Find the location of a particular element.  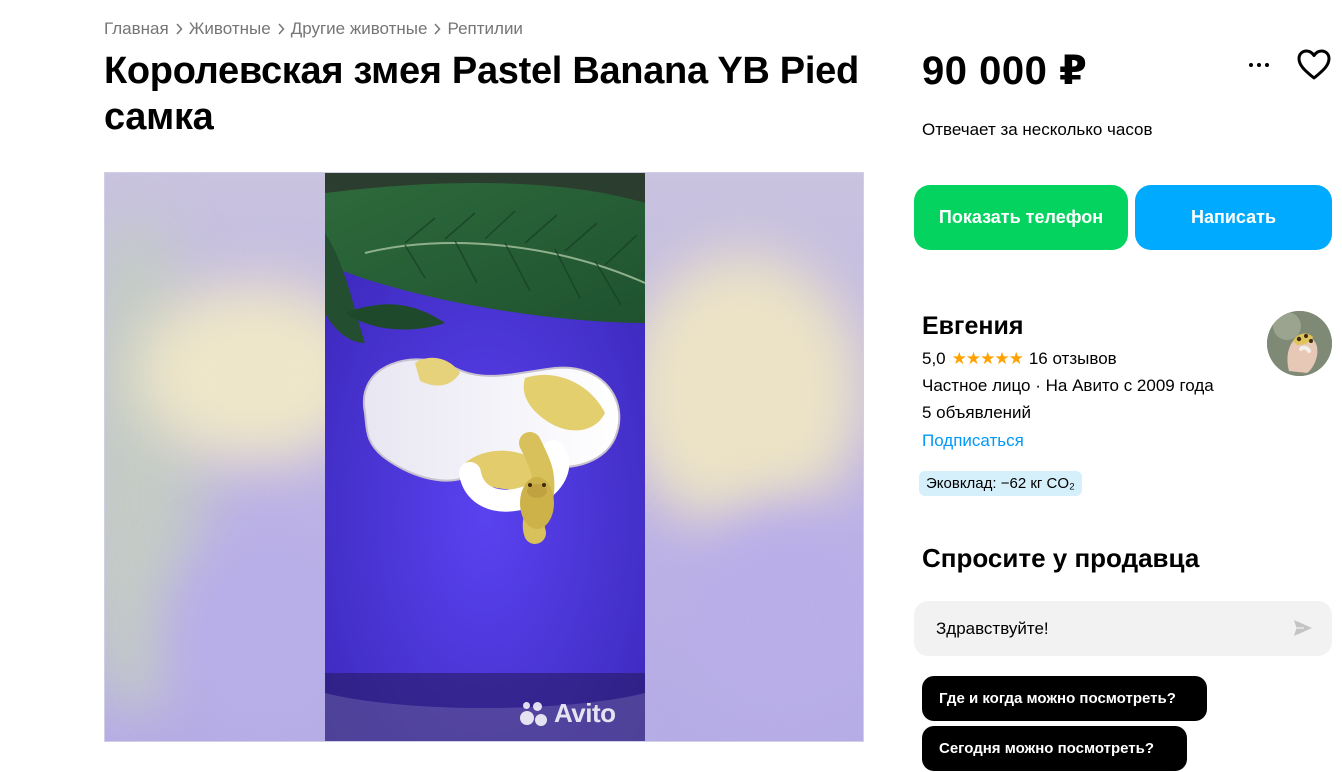

seller-rating: 5,0 ★★★★★ 16 отзывов is located at coordinates (1019, 359).